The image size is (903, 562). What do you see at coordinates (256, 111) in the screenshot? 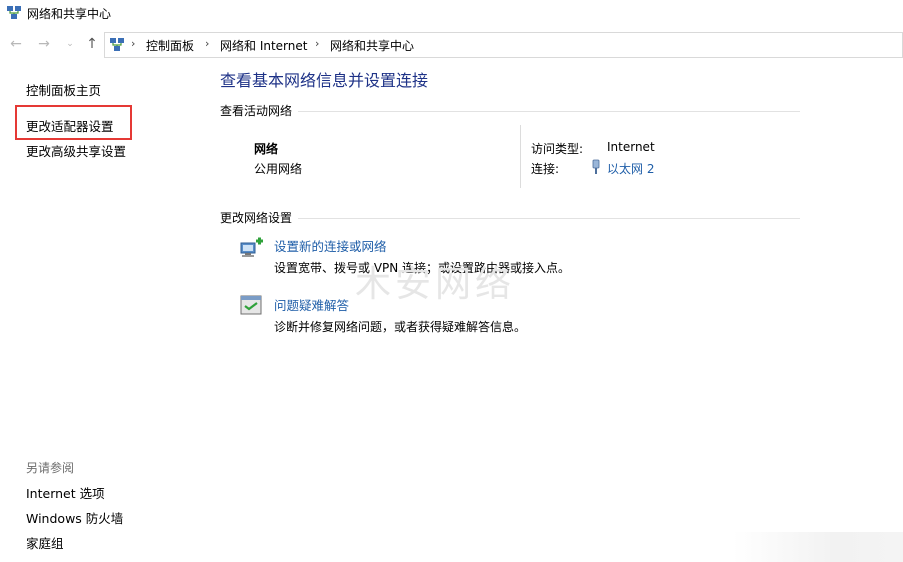
I see `active-networks-heading: 查看活动网络` at bounding box center [256, 111].